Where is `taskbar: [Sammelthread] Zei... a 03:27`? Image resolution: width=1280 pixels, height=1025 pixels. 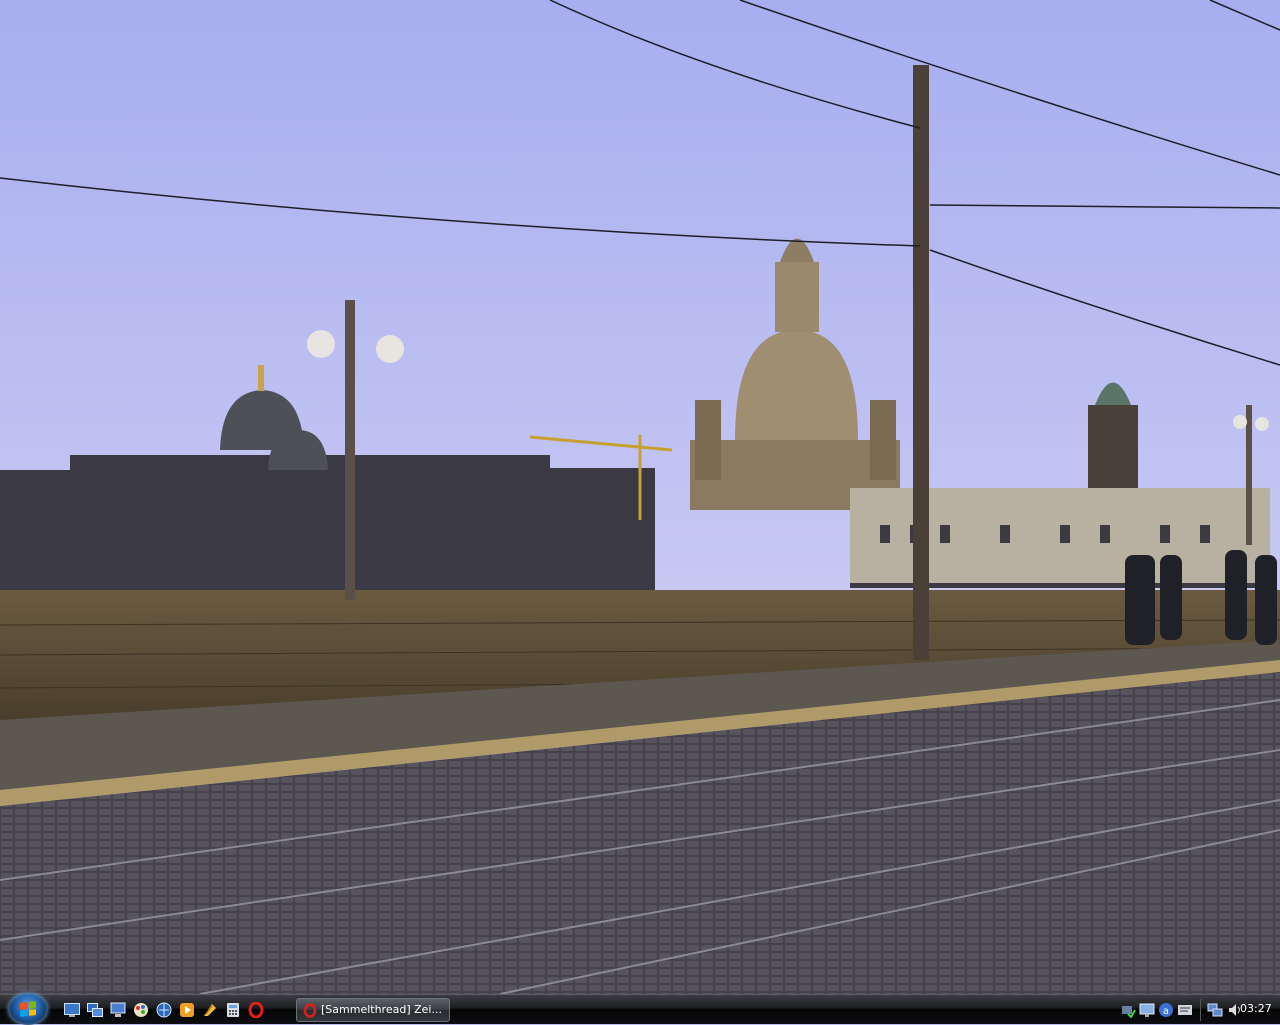
taskbar: [Sammelthread] Zei... a 03:27 is located at coordinates (640, 1009).